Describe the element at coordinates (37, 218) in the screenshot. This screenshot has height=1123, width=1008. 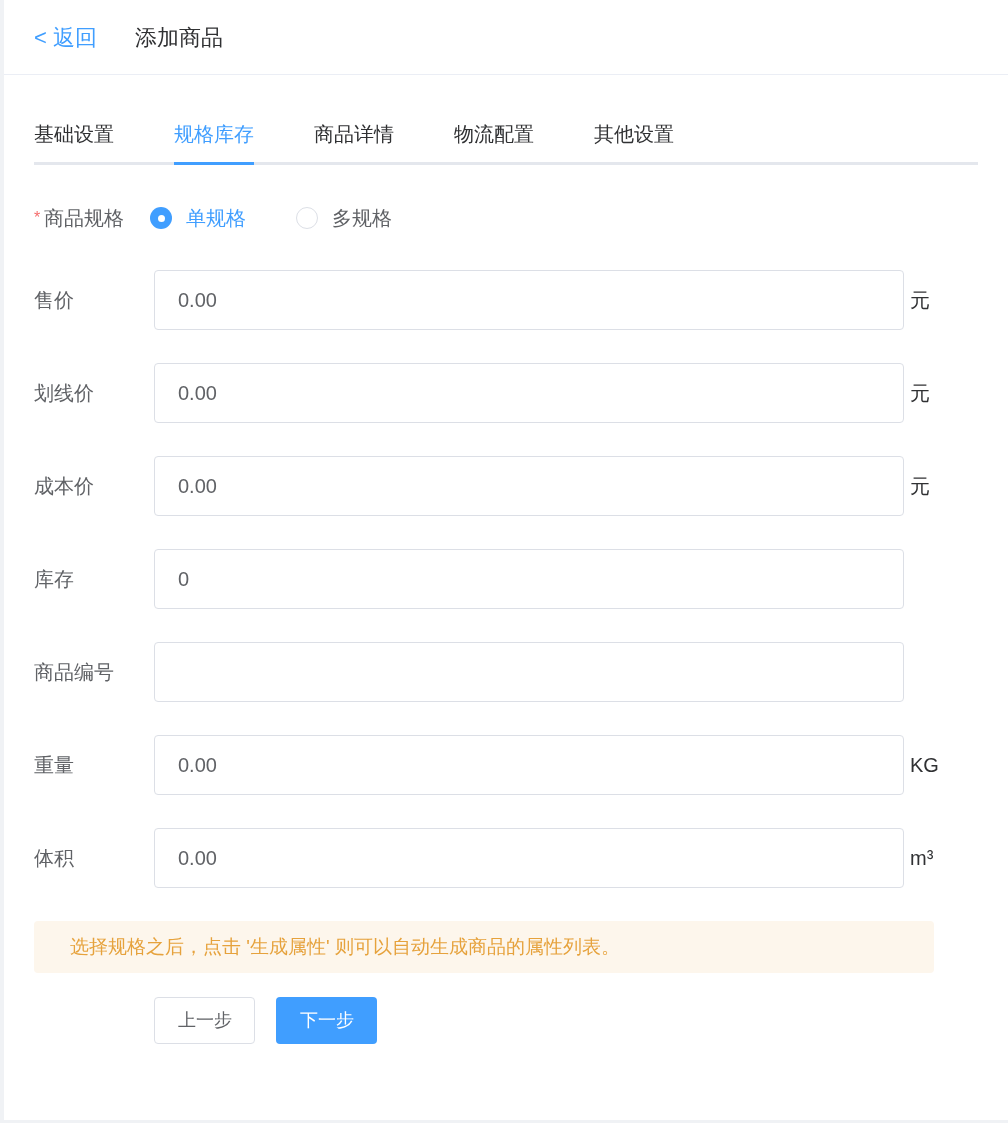
I see `required-mark: *` at that location.